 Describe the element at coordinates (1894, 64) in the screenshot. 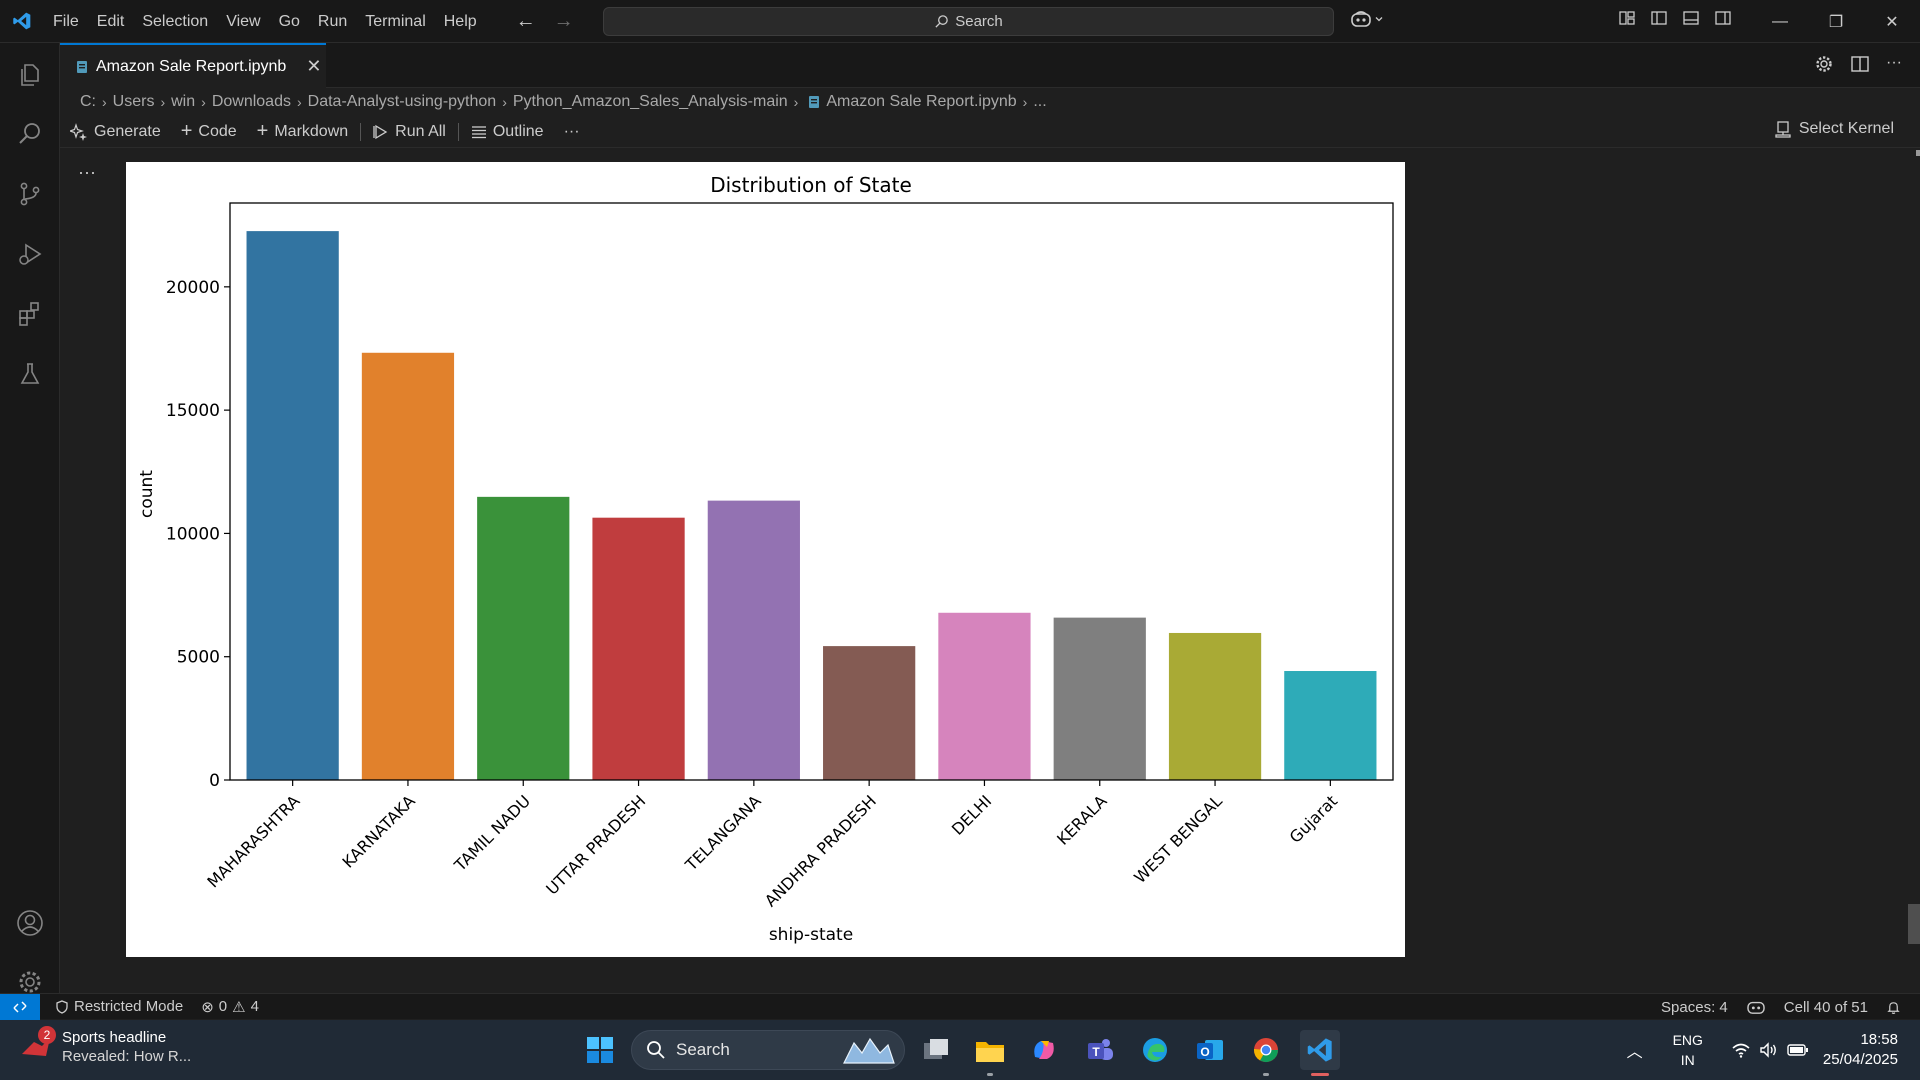

I see `more-actions-icon: ···` at that location.